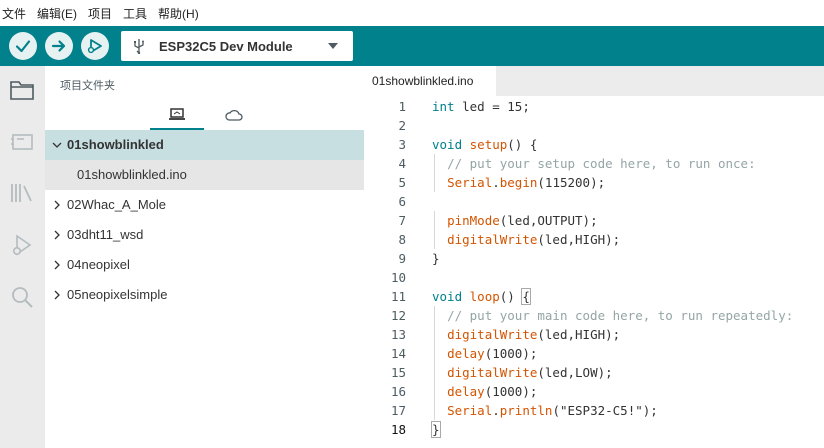 The height and width of the screenshot is (448, 824). Describe the element at coordinates (402, 182) in the screenshot. I see `line-number: 5` at that location.